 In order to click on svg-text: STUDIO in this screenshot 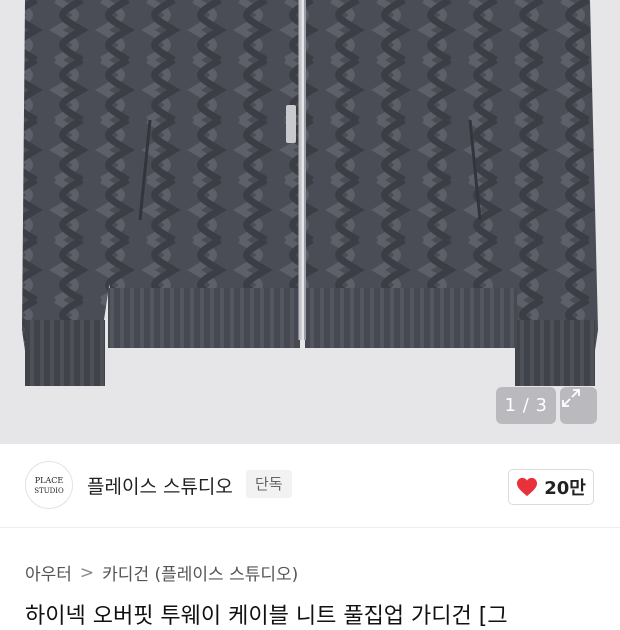, I will do `click(49, 491)`.